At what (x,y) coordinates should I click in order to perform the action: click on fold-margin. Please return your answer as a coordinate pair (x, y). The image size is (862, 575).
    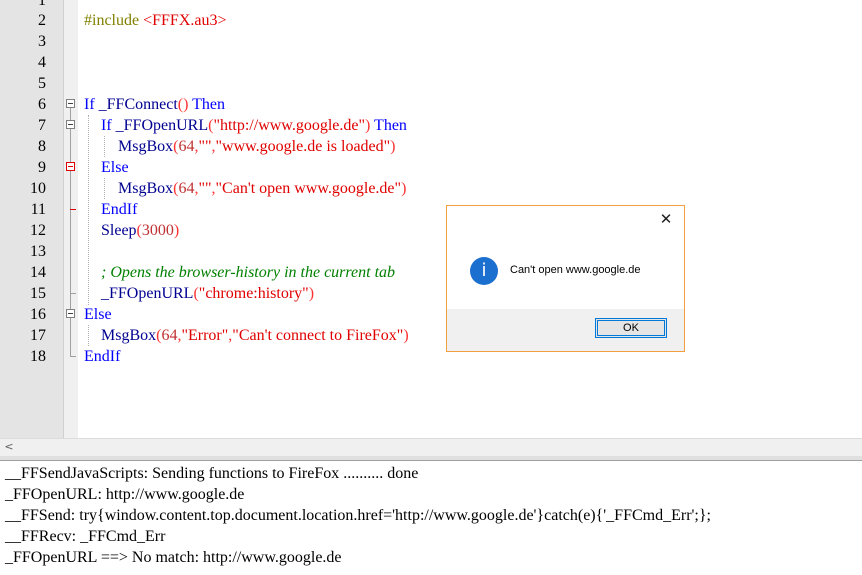
    Looking at the image, I should click on (71, 219).